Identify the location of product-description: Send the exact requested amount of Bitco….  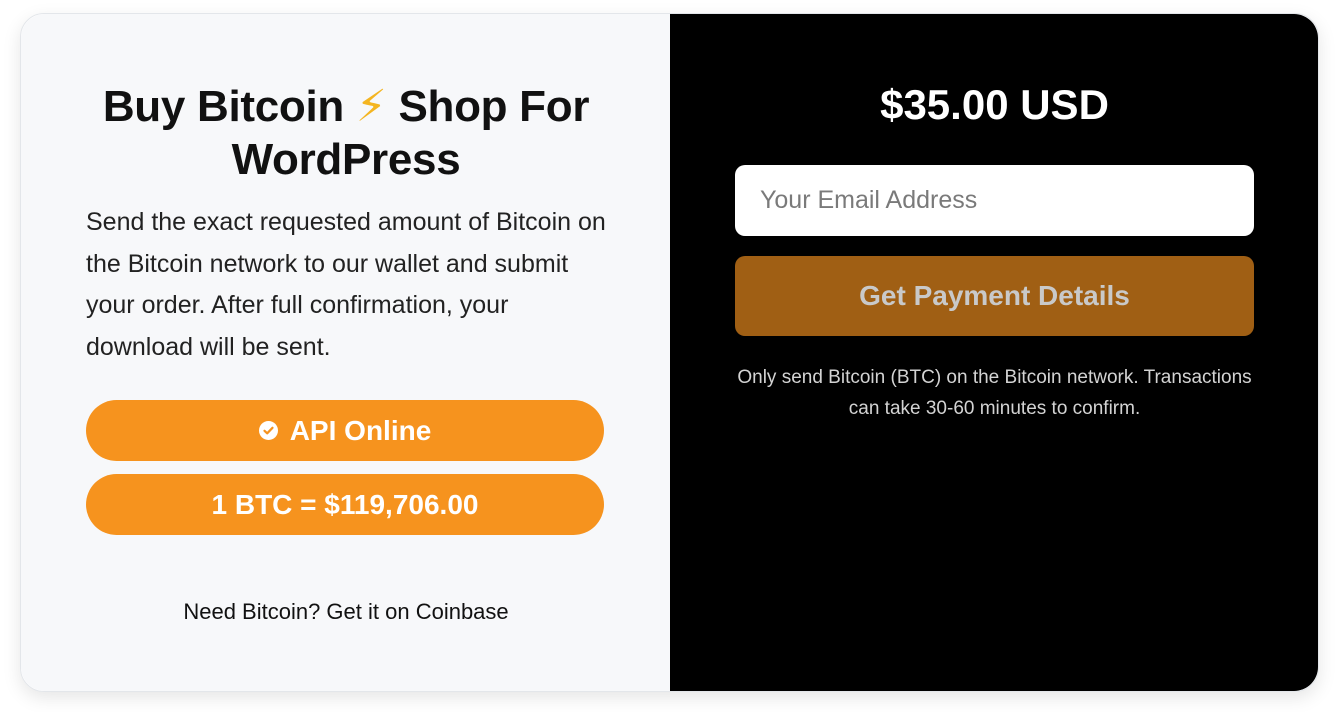
(346, 284).